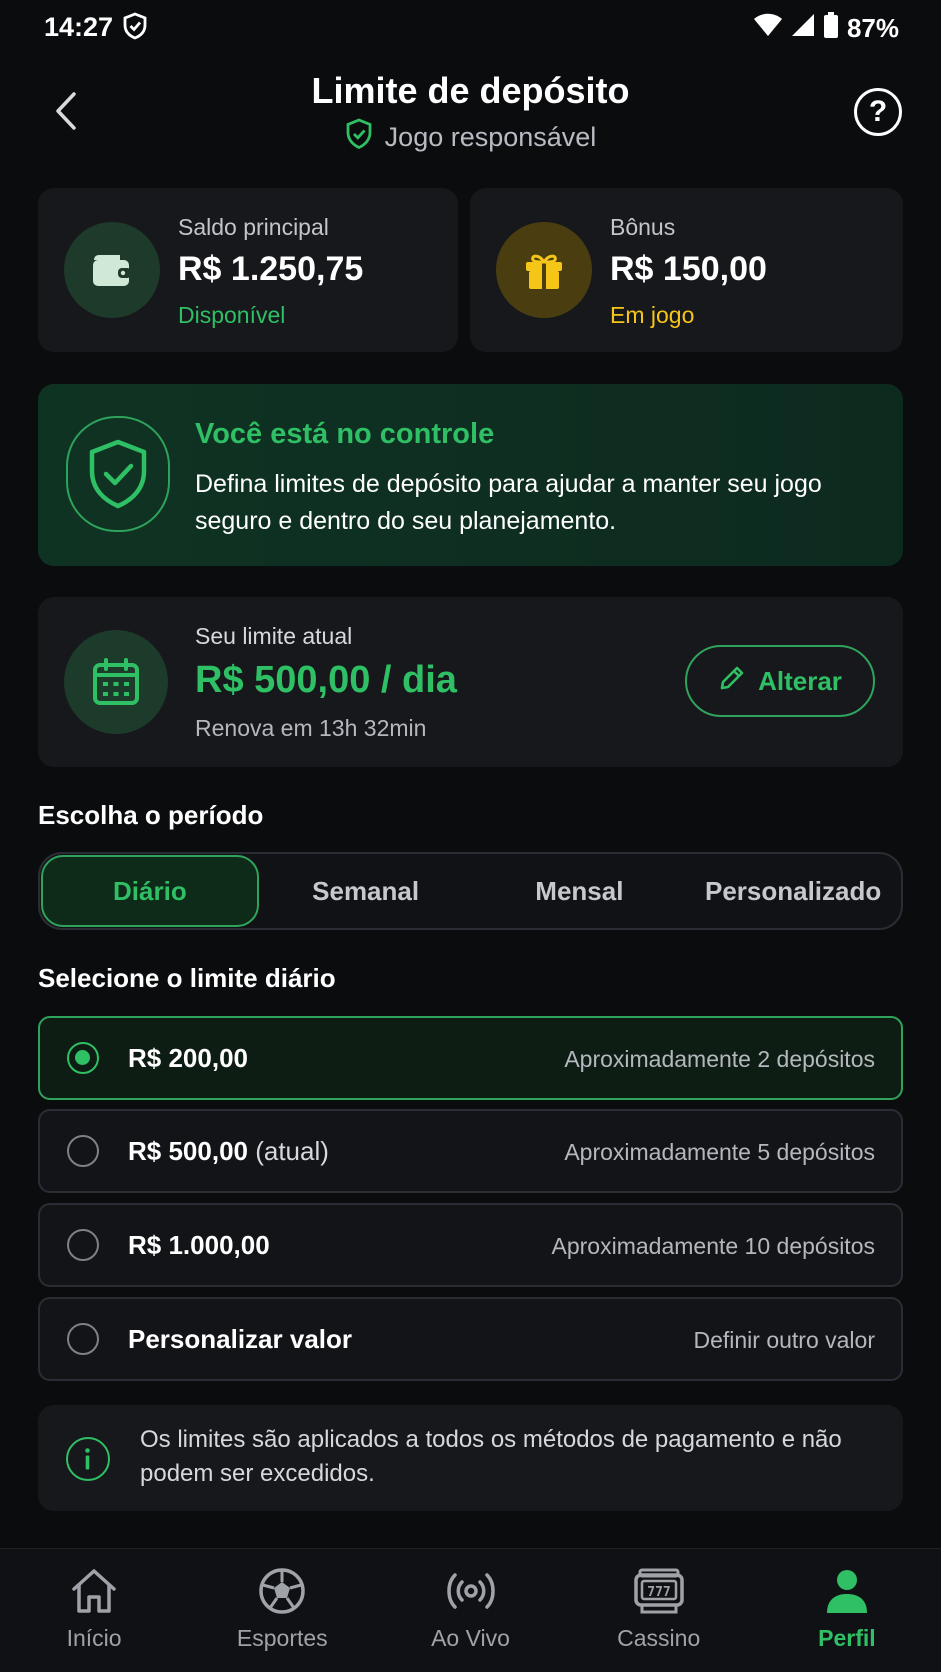  I want to click on battery-level: 87%, so click(872, 28).